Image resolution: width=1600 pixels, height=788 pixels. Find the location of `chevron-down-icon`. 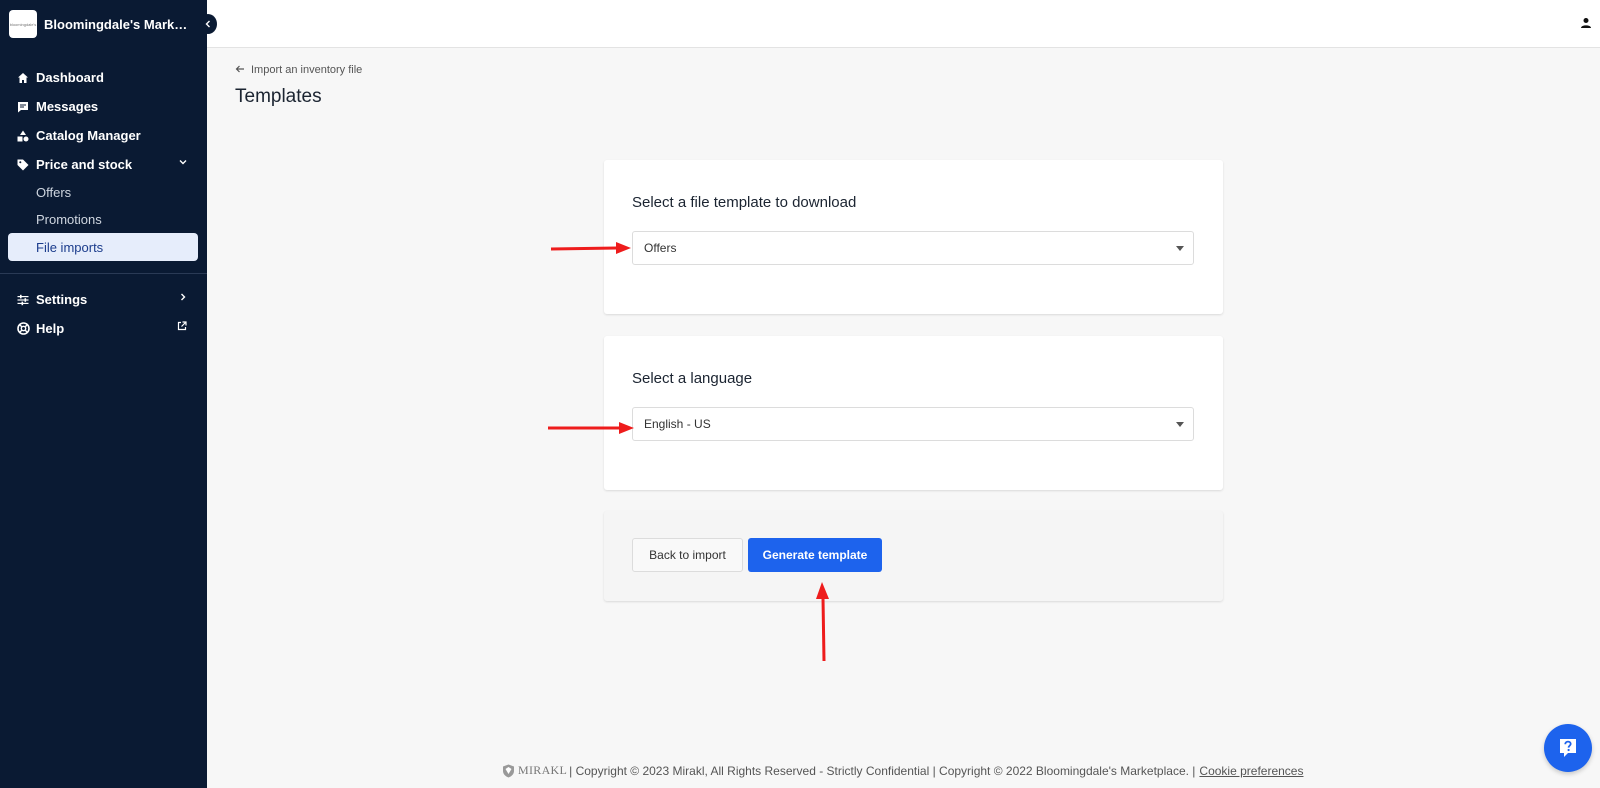

chevron-down-icon is located at coordinates (183, 163).